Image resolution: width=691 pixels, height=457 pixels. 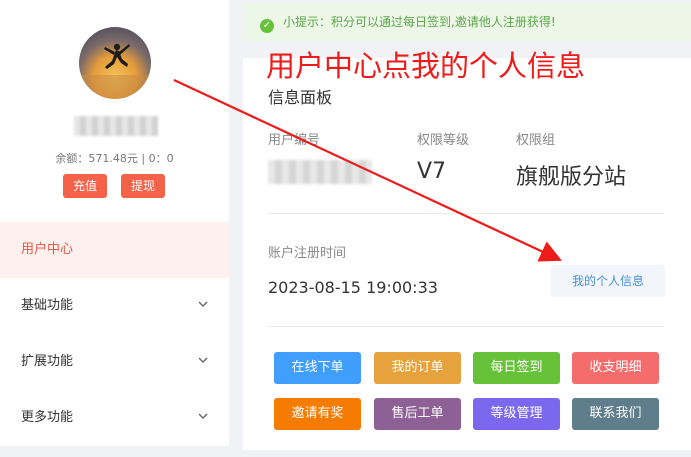 I want to click on avatar, so click(x=115, y=63).